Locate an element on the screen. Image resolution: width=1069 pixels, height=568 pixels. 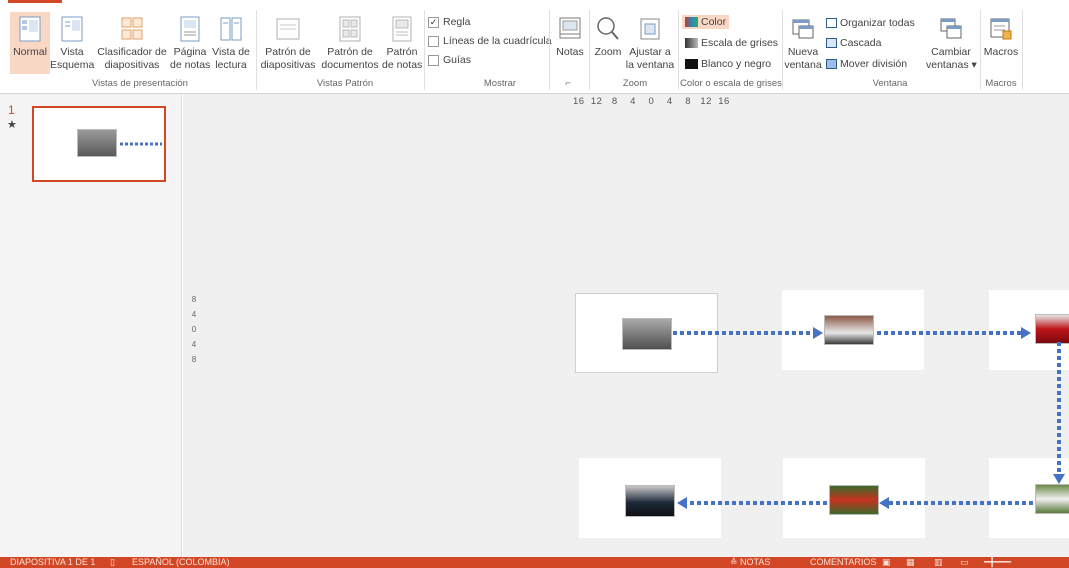
reading-view-label-1: Vista de is located at coordinates (231, 52).